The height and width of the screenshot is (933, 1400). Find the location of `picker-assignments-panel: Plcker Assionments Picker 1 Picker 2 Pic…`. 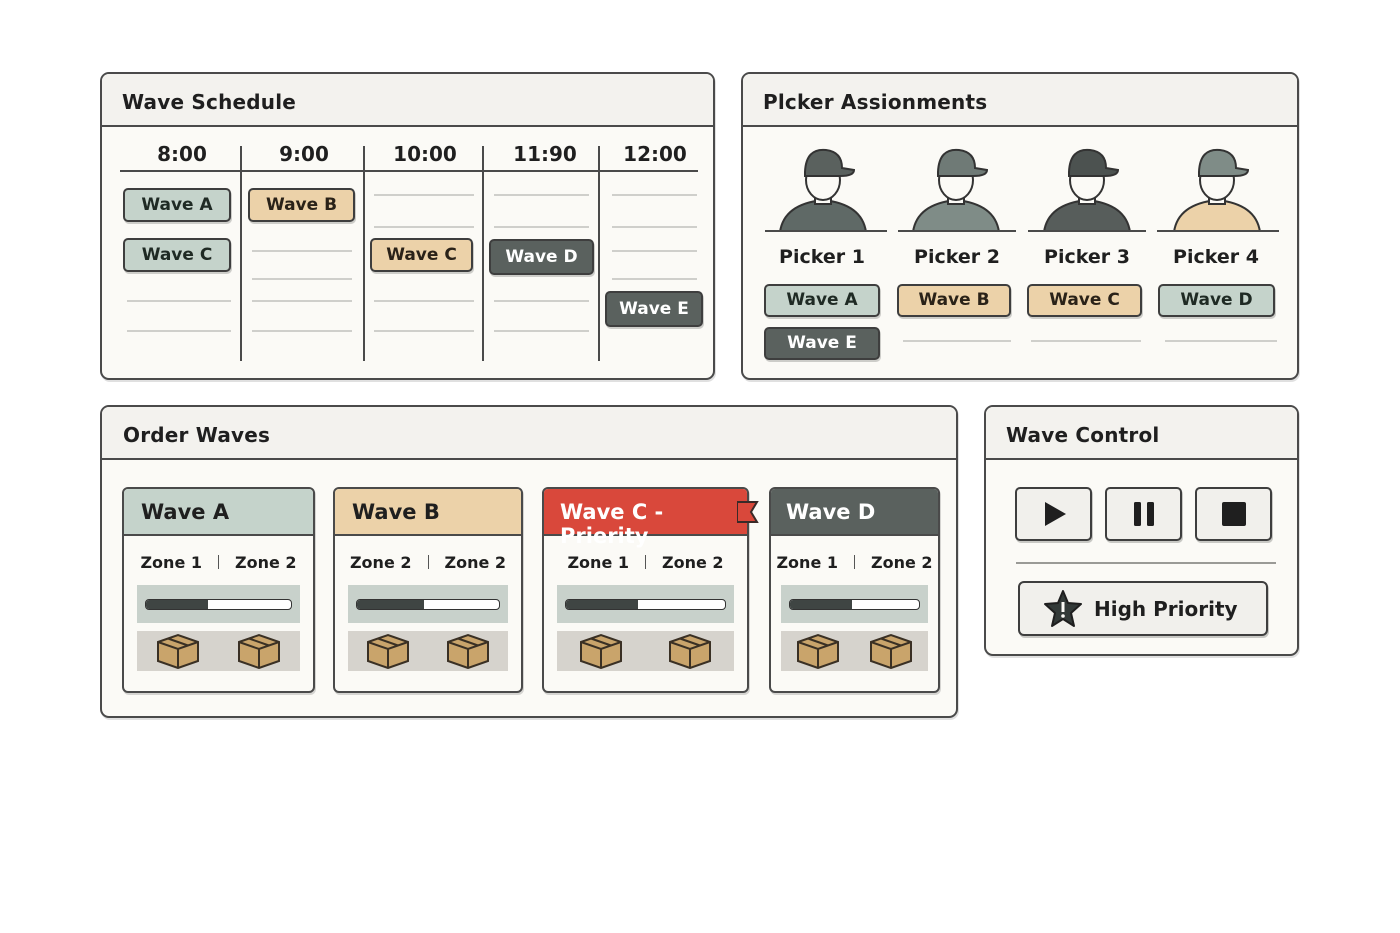

picker-assignments-panel: Plcker Assionments Picker 1 Picker 2 Pic… is located at coordinates (1020, 226).